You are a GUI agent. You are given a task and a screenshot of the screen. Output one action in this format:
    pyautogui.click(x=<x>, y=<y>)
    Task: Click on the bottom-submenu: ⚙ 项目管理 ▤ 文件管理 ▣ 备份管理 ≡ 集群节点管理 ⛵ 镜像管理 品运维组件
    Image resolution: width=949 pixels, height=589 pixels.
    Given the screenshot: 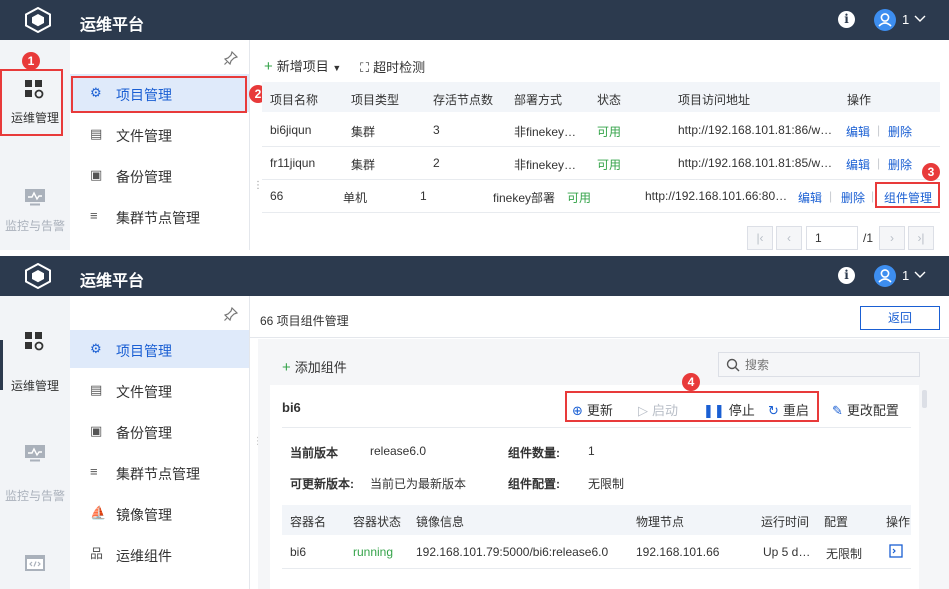 What is the action you would take?
    pyautogui.click(x=160, y=442)
    